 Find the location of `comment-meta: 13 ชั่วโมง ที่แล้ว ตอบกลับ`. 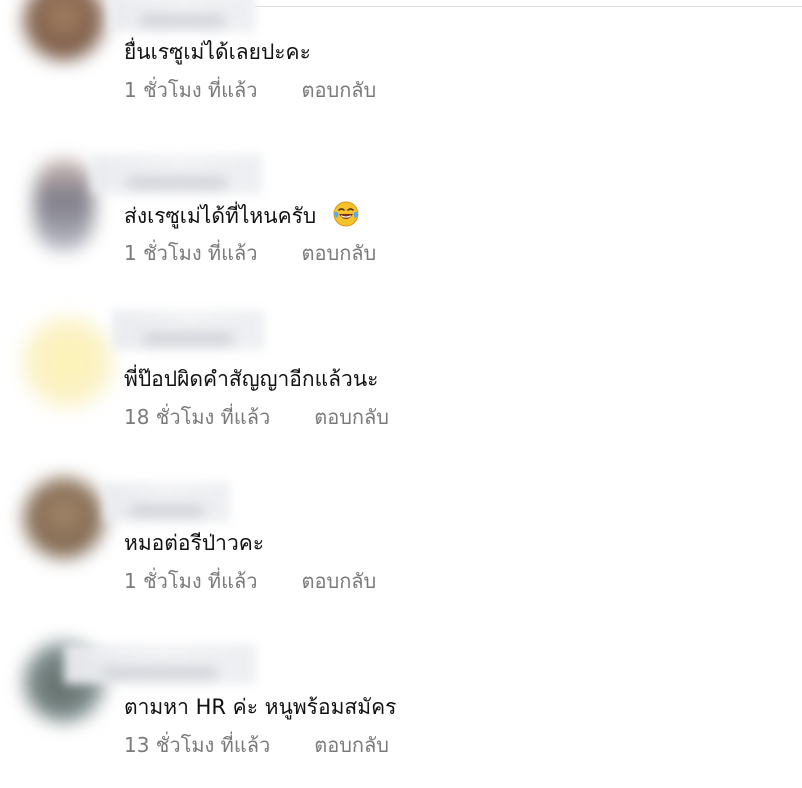

comment-meta: 13 ชั่วโมง ที่แล้ว ตอบกลับ is located at coordinates (256, 745).